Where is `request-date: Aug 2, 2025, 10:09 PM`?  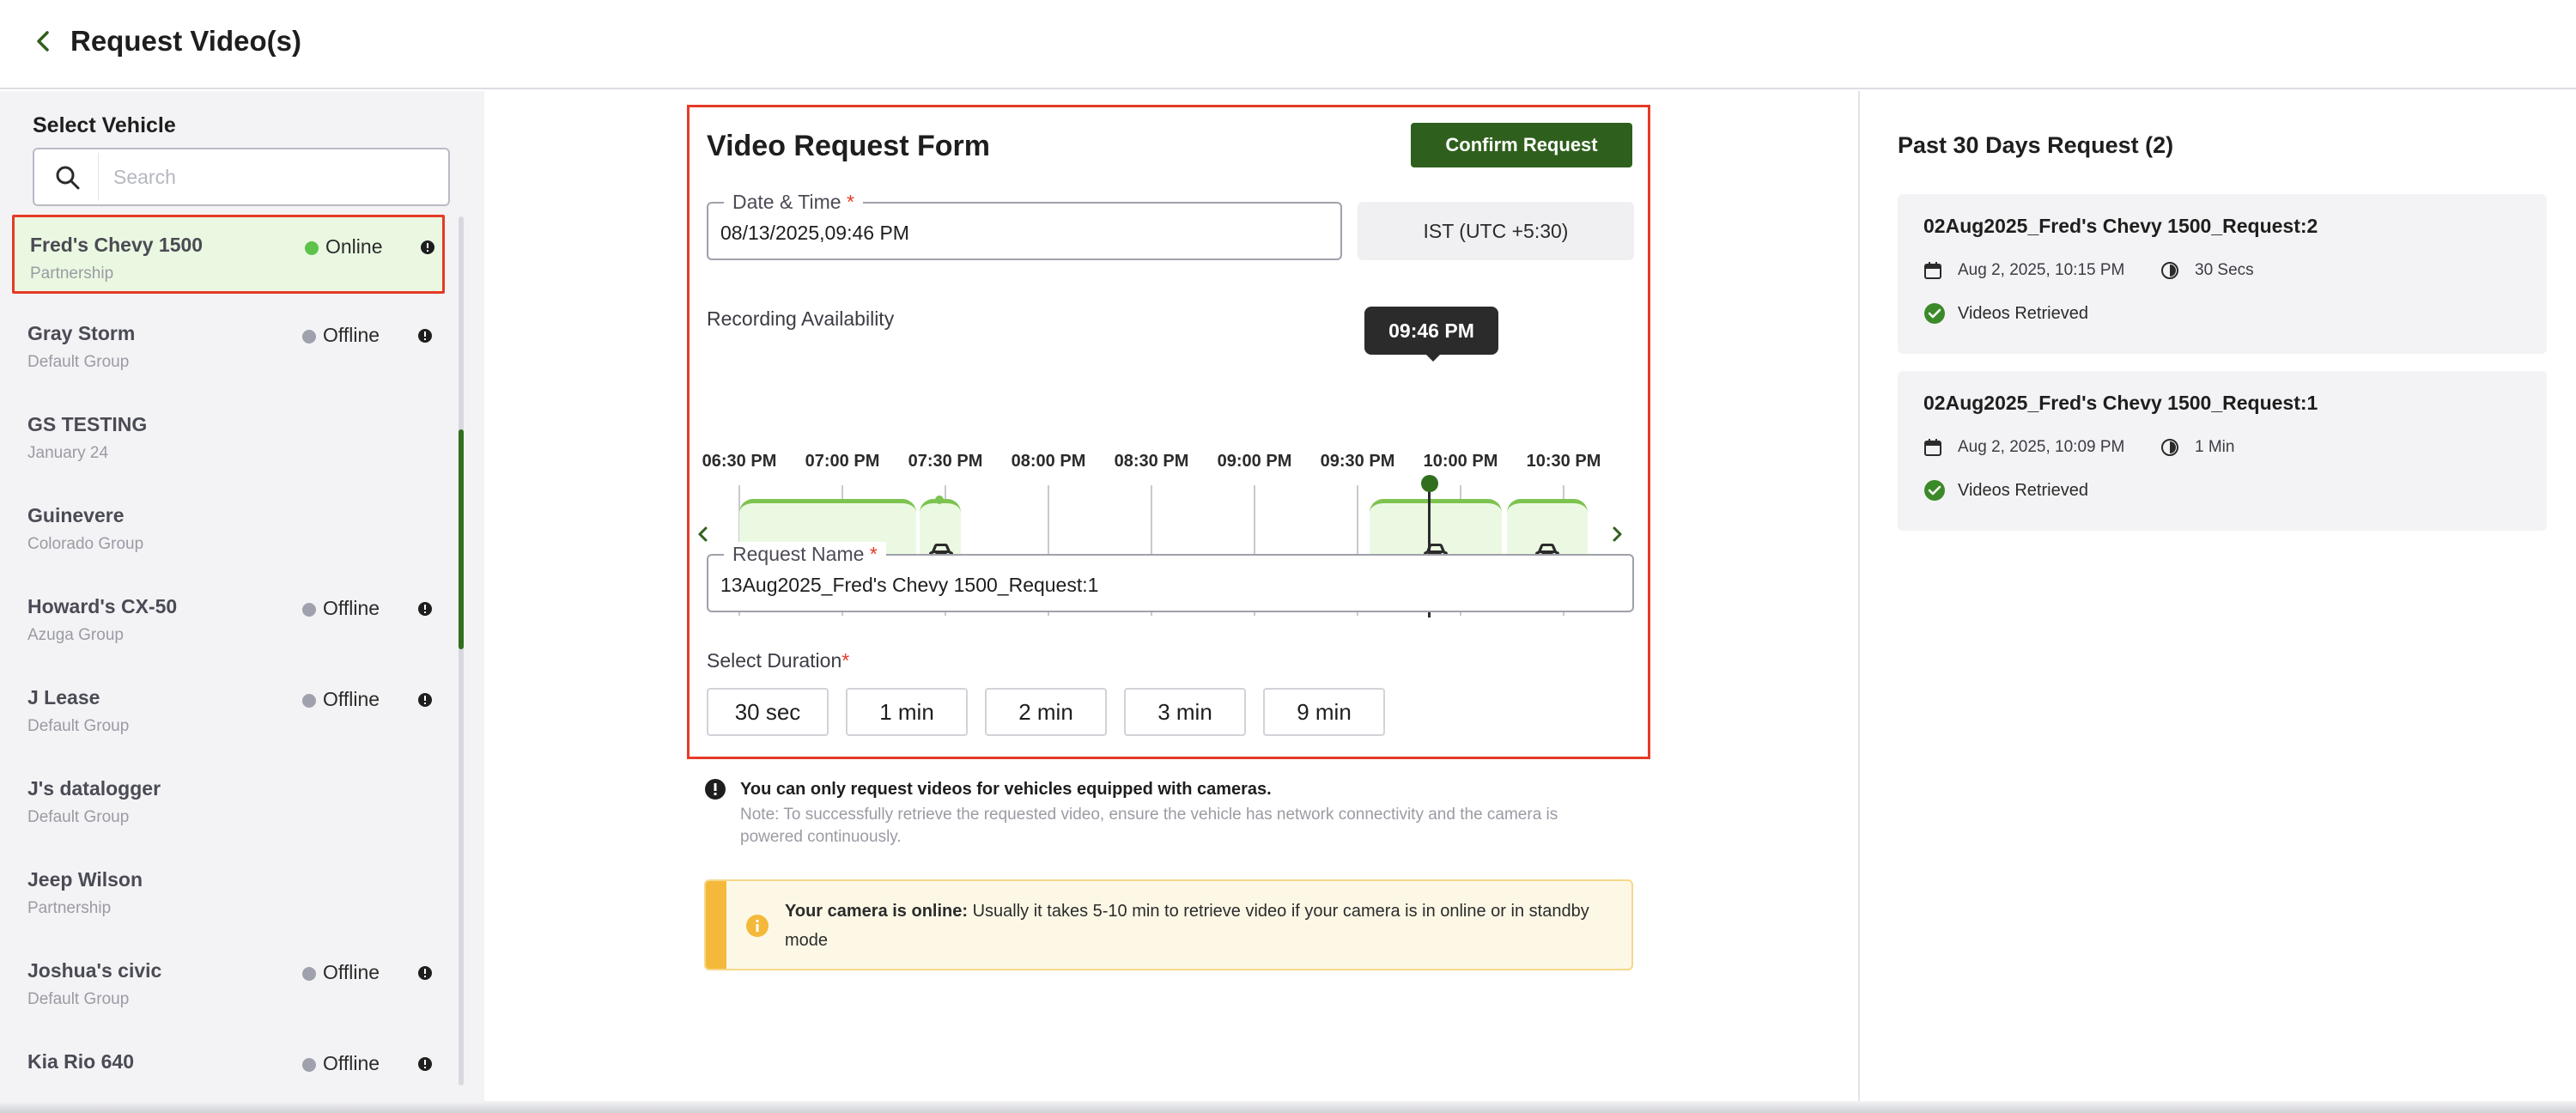
request-date: Aug 2, 2025, 10:09 PM is located at coordinates (2041, 447).